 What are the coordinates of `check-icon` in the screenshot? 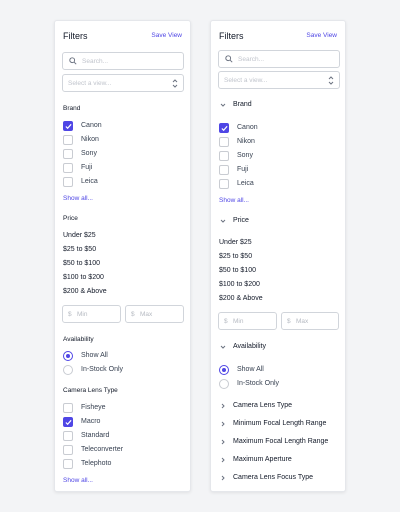 It's located at (68, 126).